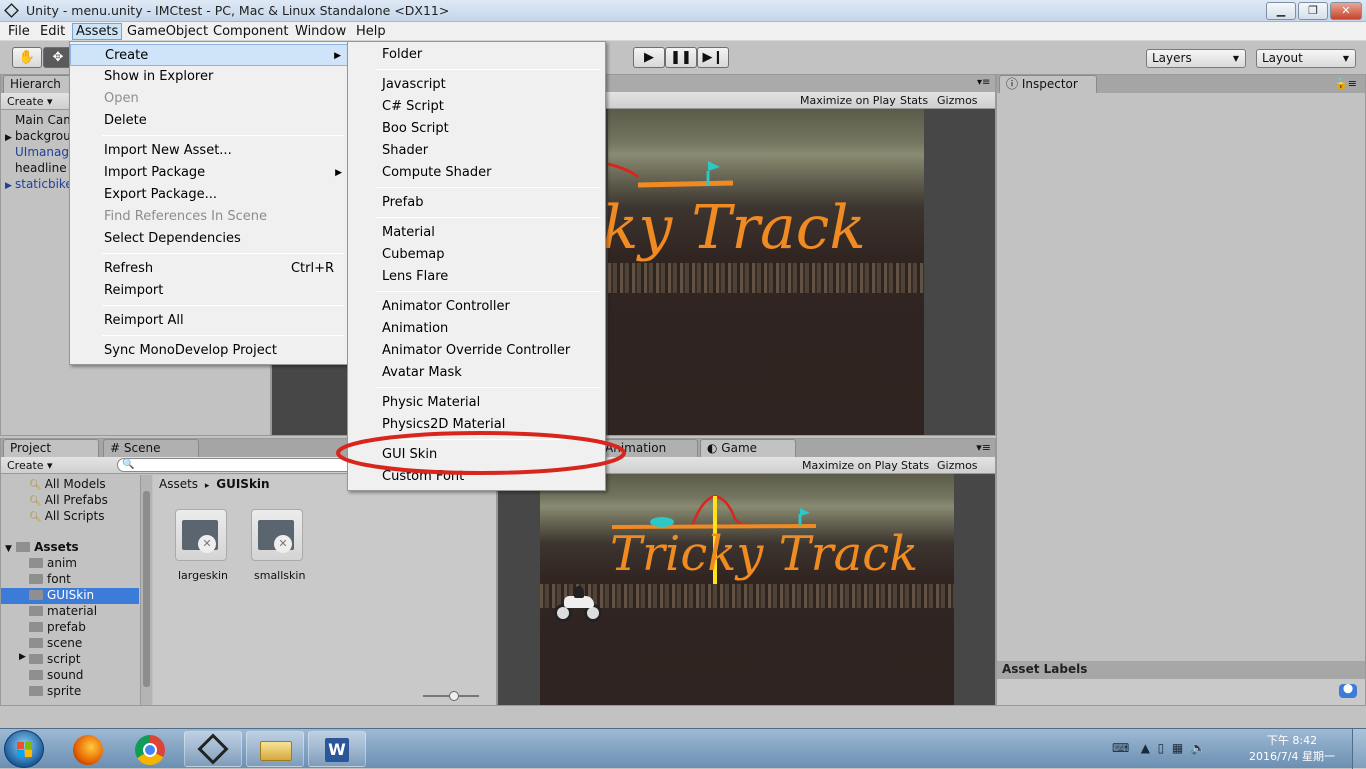 The height and width of the screenshot is (769, 1366). What do you see at coordinates (476, 277) in the screenshot?
I see `menu-item-lens-flare: Lens Flare` at bounding box center [476, 277].